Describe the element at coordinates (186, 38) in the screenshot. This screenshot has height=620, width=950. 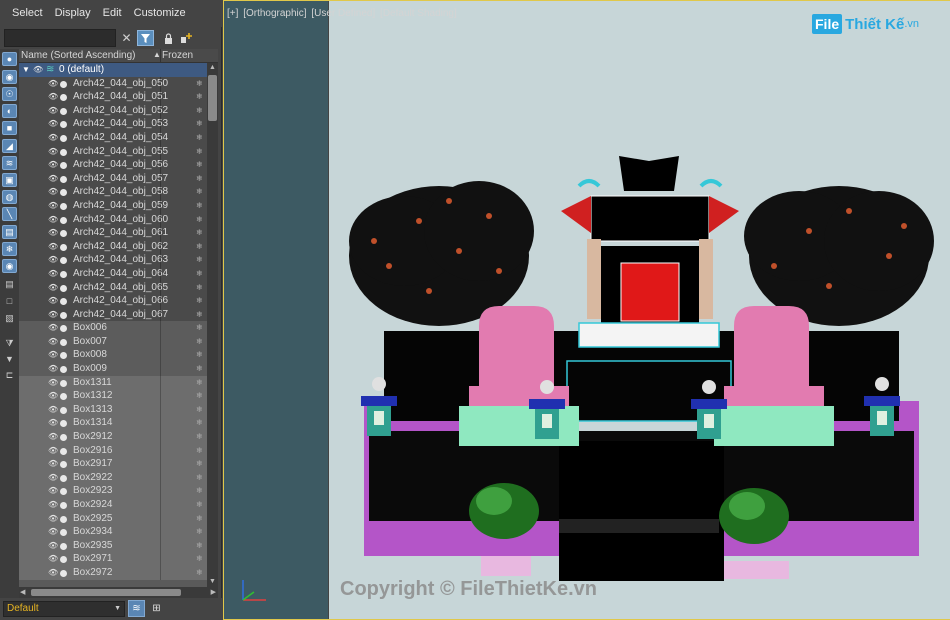
I see `add-to-selection-icon` at that location.